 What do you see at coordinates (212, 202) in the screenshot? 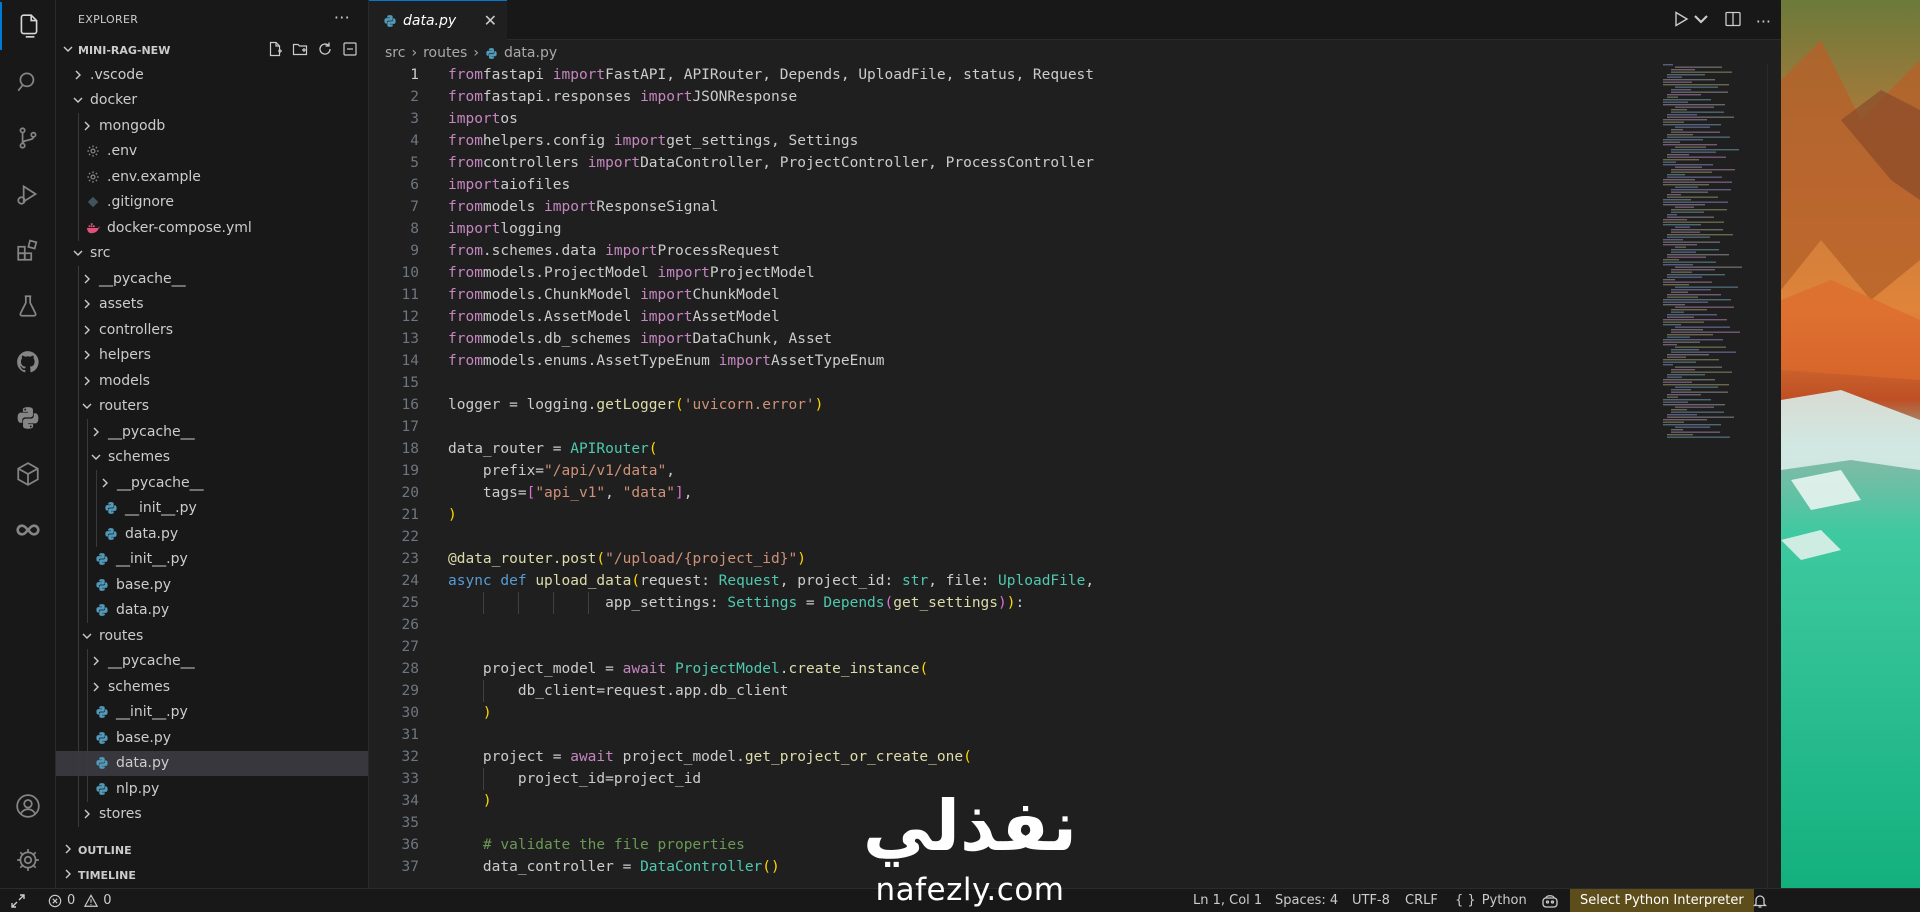
I see `tree-file: .gitignore` at bounding box center [212, 202].